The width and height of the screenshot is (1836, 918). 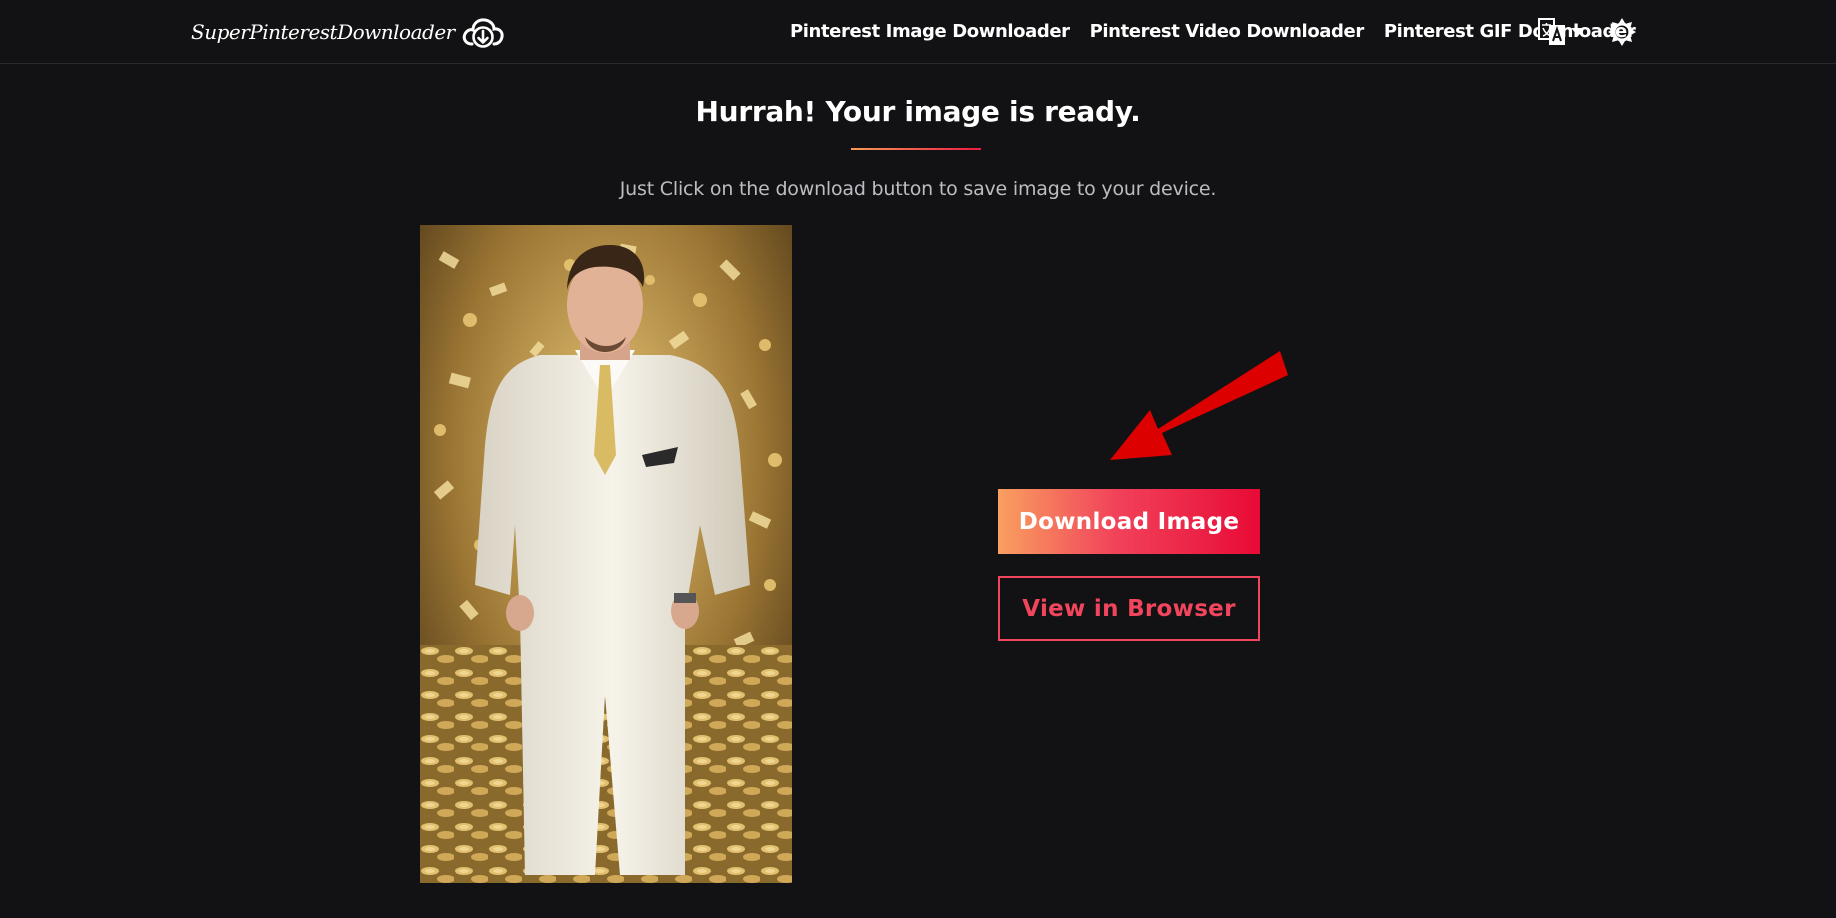 I want to click on sun-icon, so click(x=1622, y=32).